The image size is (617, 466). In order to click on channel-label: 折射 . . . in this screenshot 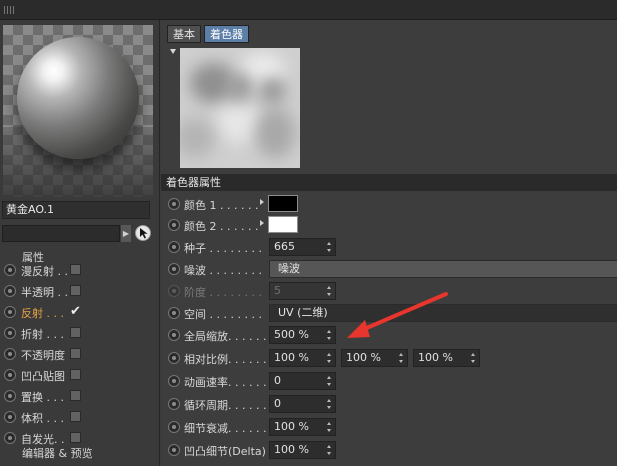, I will do `click(42, 334)`.